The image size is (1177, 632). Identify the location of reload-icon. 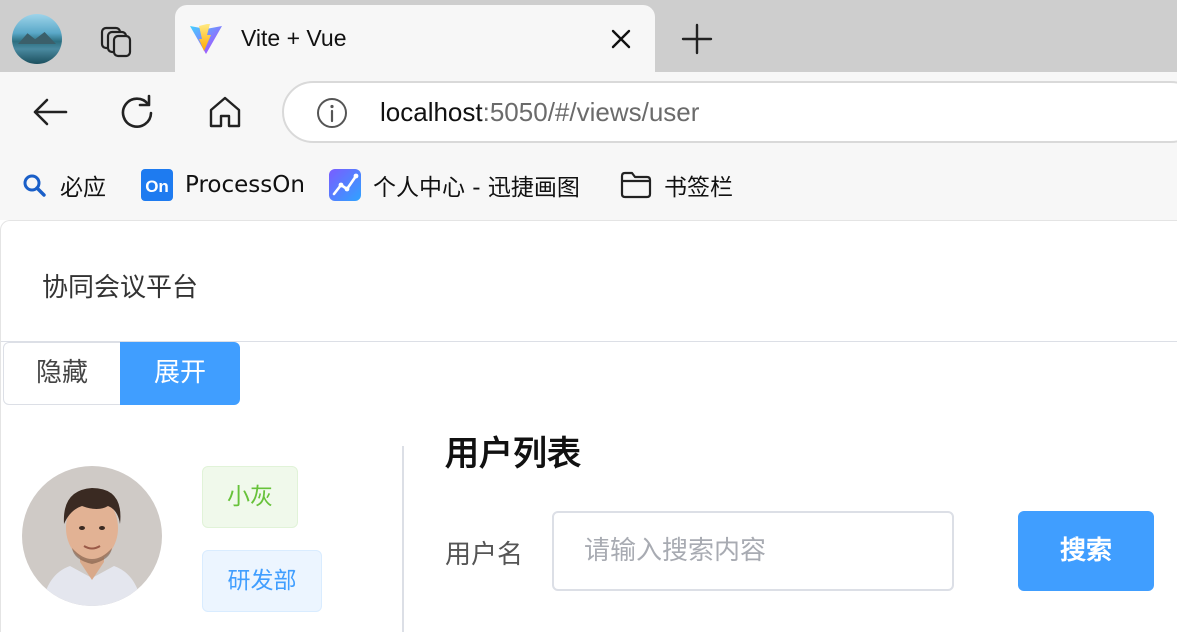
(137, 112).